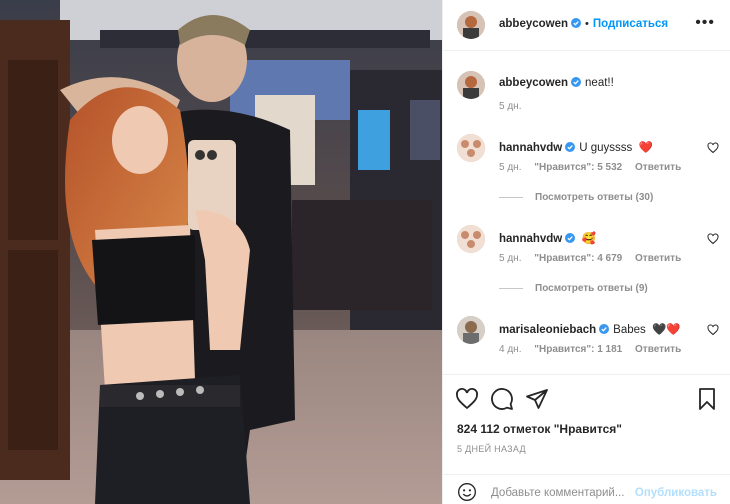 The height and width of the screenshot is (504, 730). I want to click on comment-likes: "Нравится": 5 532, so click(578, 167).